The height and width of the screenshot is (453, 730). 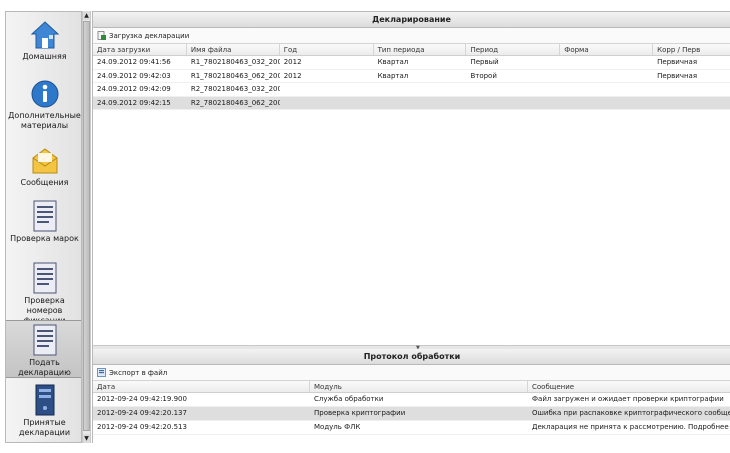 I want to click on cell: Служба обработки, so click(x=349, y=399).